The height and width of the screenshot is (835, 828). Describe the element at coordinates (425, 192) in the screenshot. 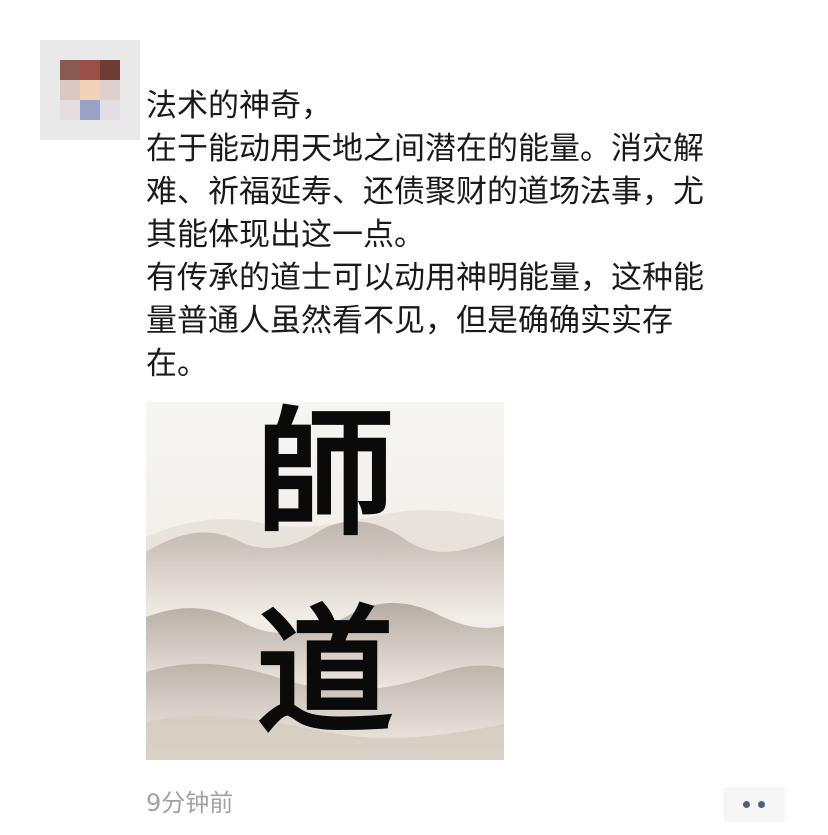

I see `post-text-line: 难、祈福延寿、还债聚财的道场法事，尤` at that location.